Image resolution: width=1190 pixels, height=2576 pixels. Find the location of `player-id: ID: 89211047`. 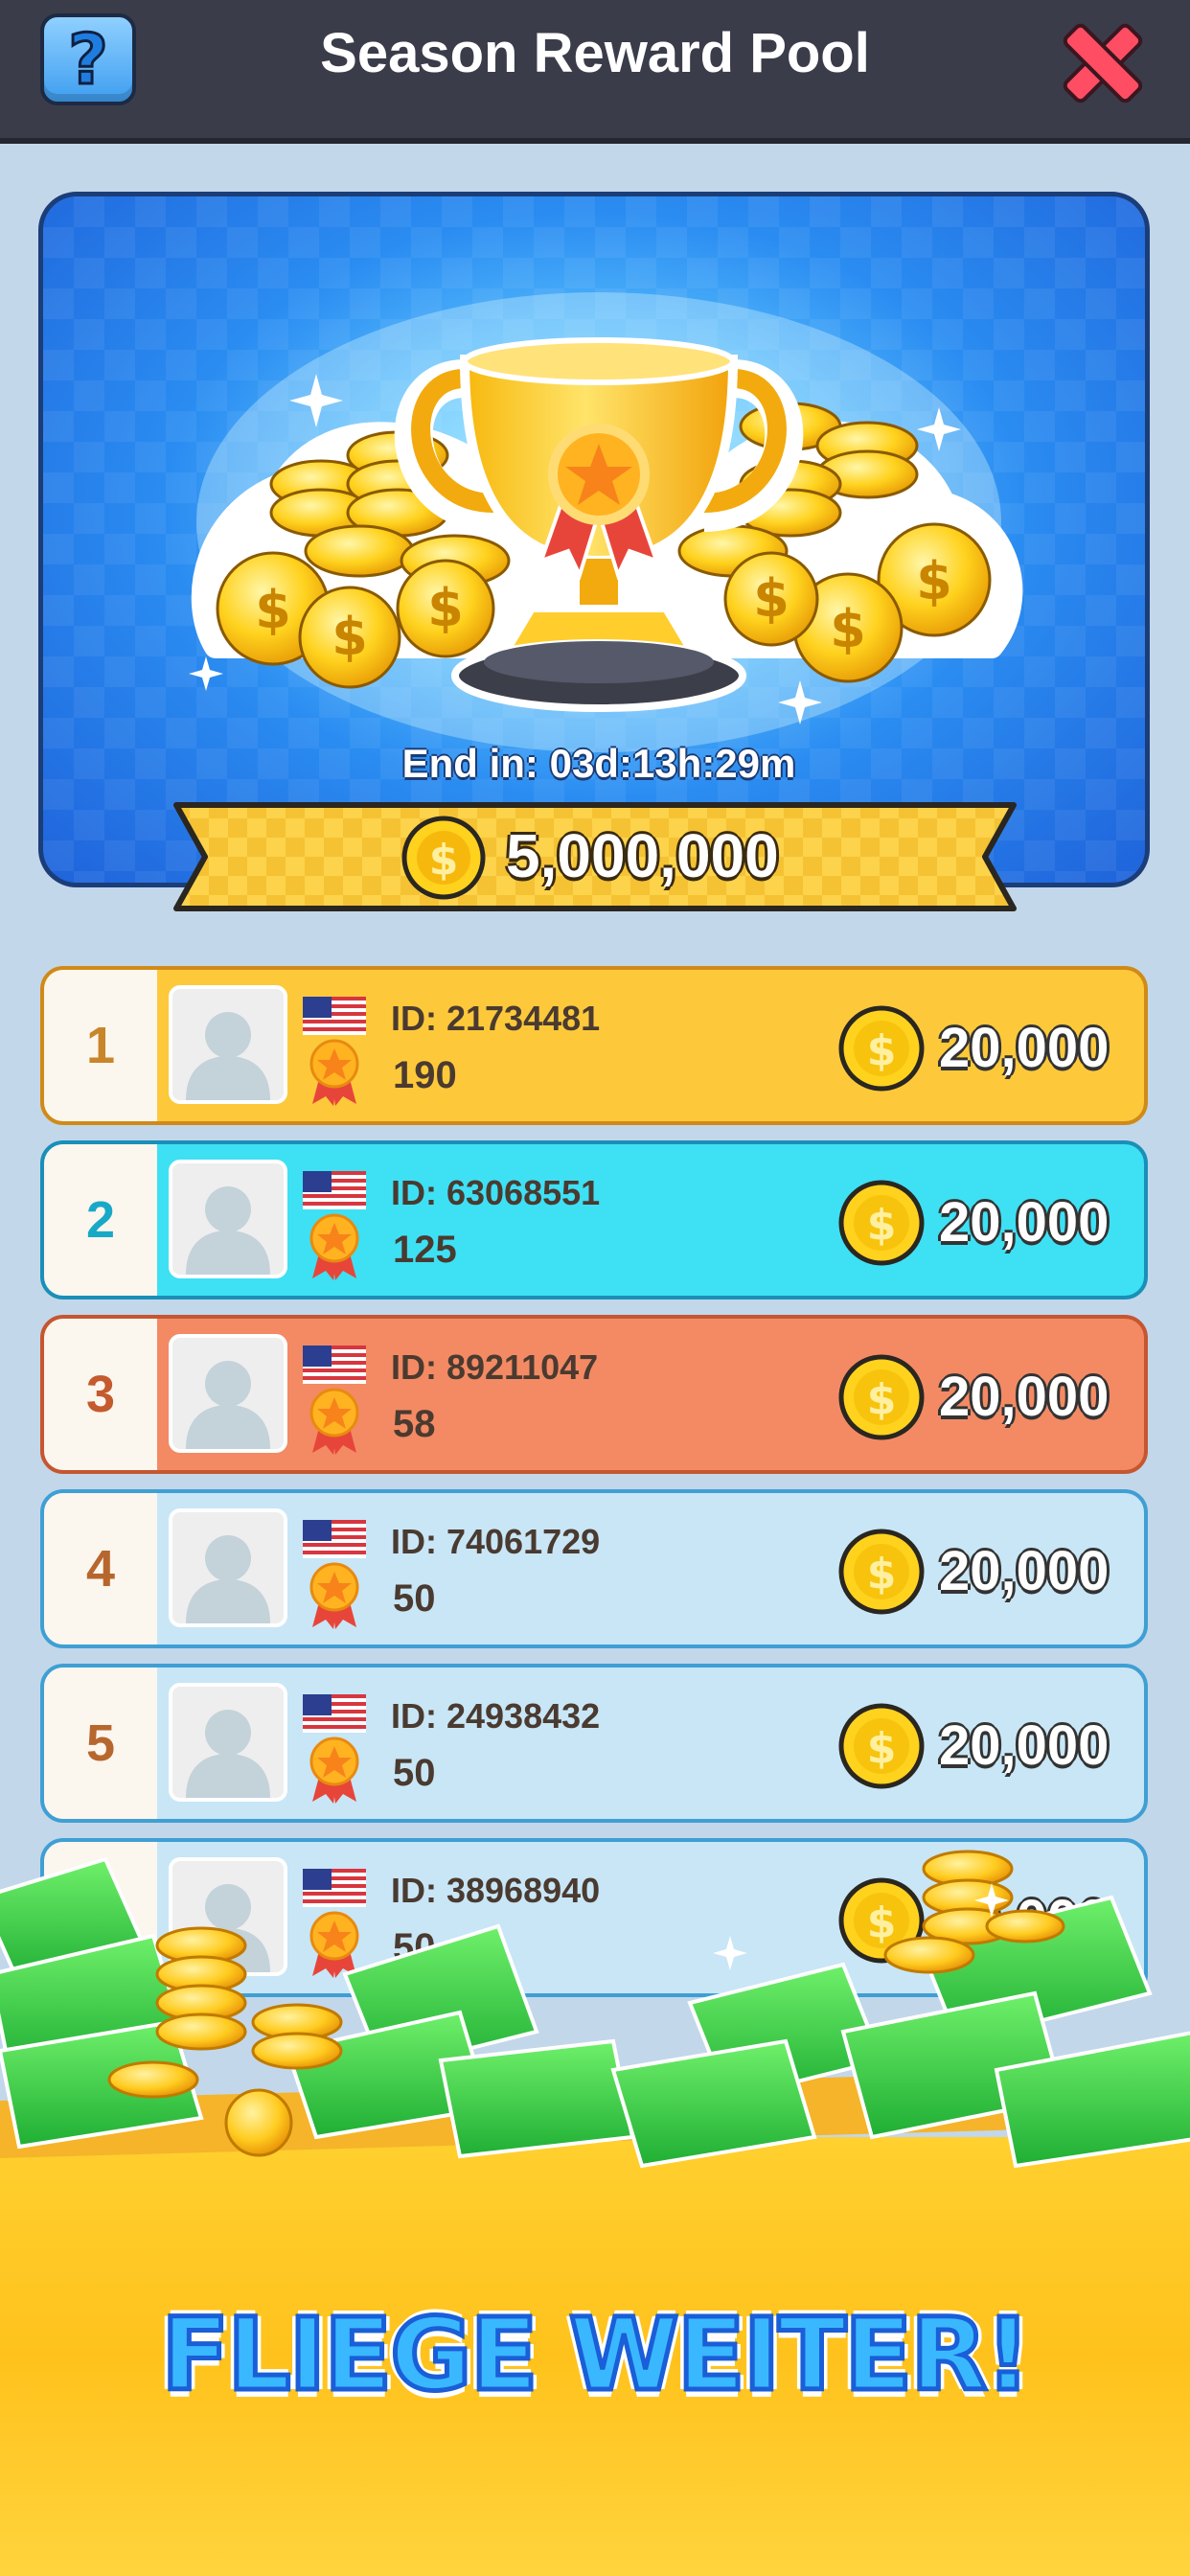

player-id: ID: 89211047 is located at coordinates (495, 1367).